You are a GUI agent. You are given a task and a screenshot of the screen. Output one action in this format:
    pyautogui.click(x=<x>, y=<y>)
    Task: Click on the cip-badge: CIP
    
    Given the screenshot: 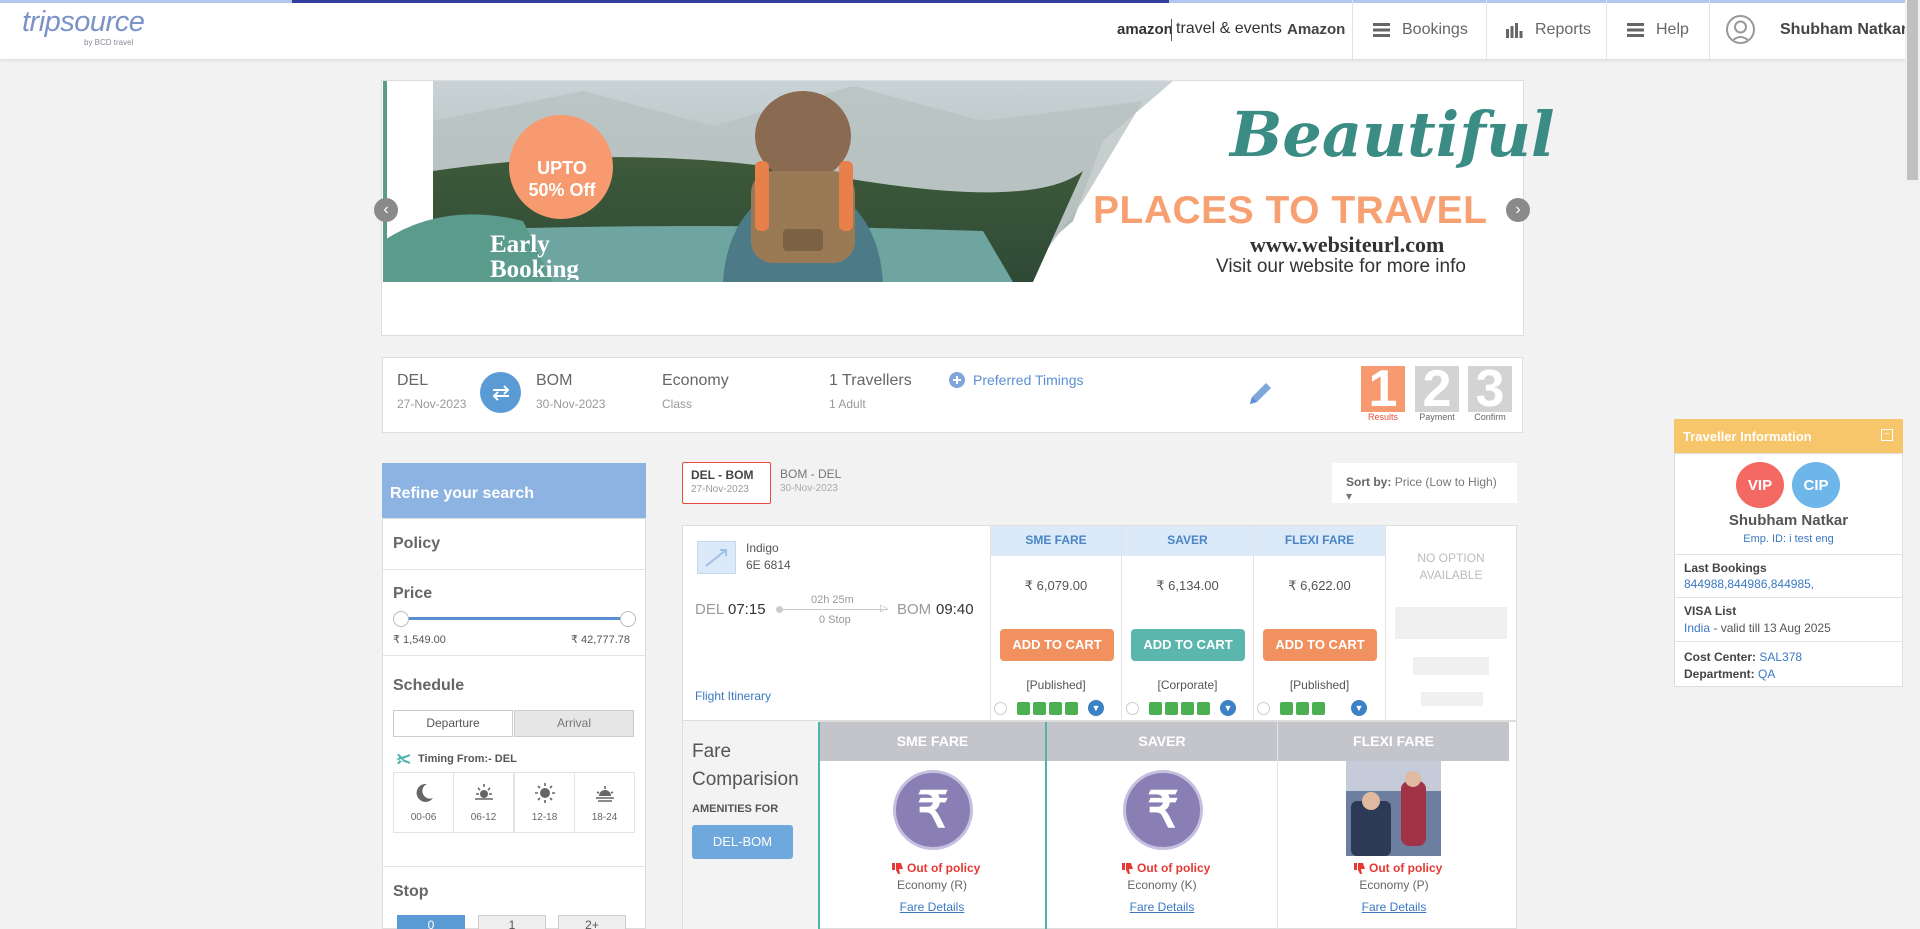 What is the action you would take?
    pyautogui.click(x=1816, y=485)
    